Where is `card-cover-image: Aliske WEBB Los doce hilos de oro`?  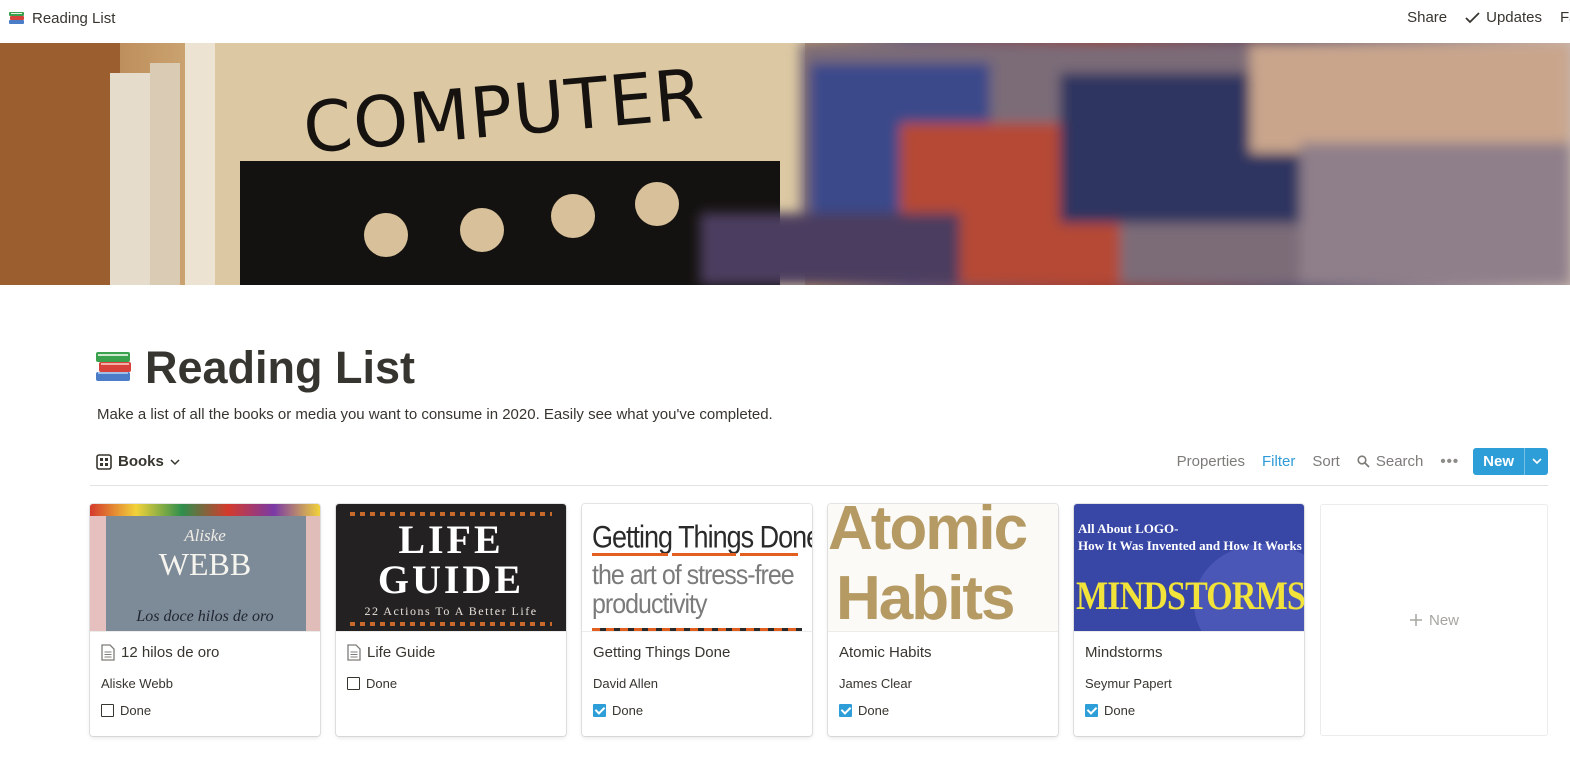
card-cover-image: Aliske WEBB Los doce hilos de oro is located at coordinates (205, 568).